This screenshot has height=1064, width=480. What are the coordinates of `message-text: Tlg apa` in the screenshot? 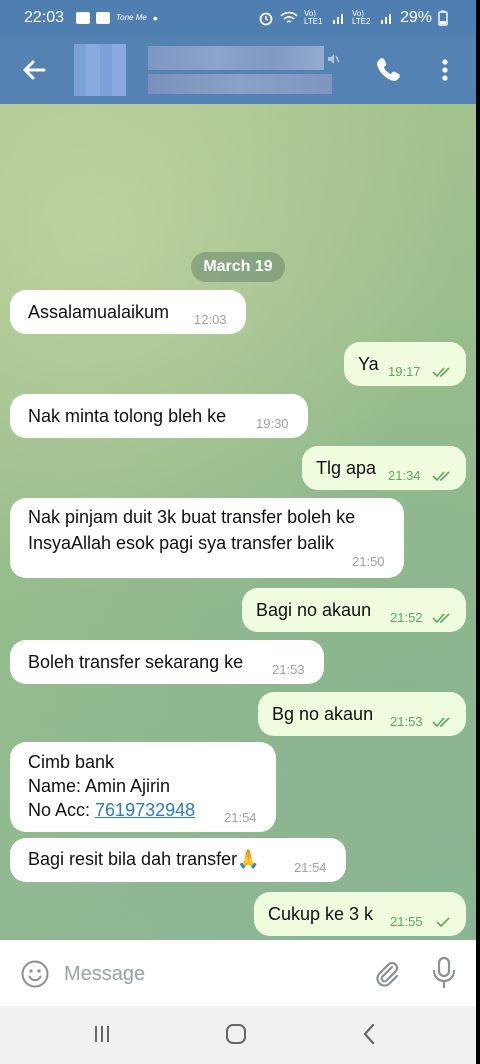 It's located at (346, 468).